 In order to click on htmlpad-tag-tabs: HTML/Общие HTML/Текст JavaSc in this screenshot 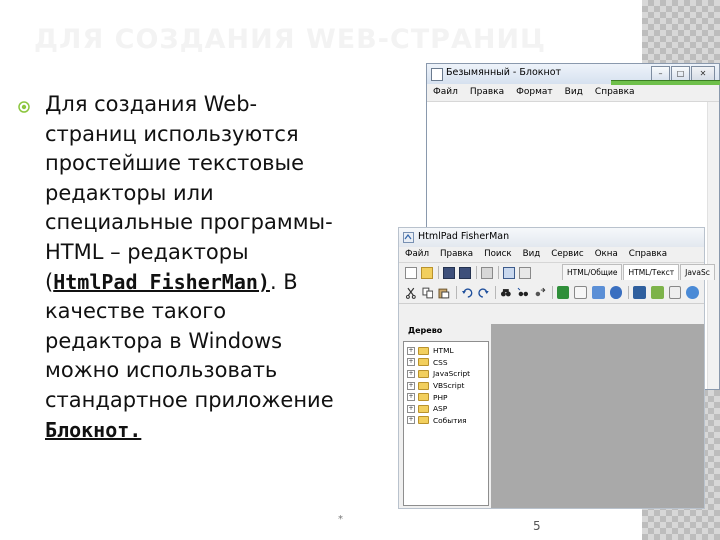, I will do `click(639, 272)`.